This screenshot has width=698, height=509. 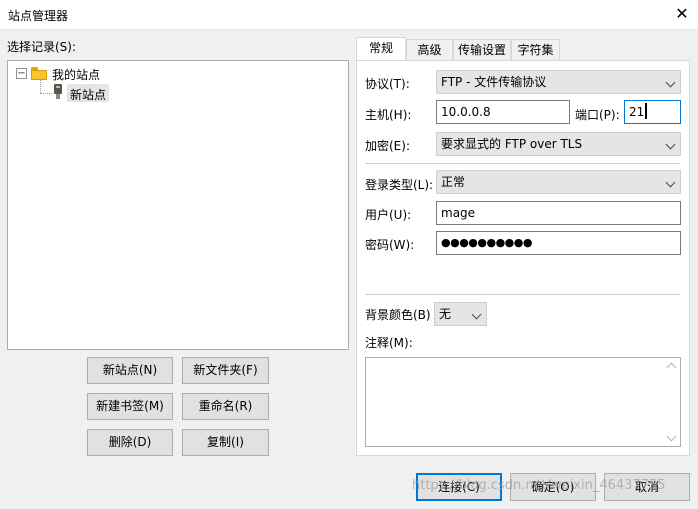 I want to click on encryption-select: 要求显式的 FTP over TLS, so click(x=558, y=144).